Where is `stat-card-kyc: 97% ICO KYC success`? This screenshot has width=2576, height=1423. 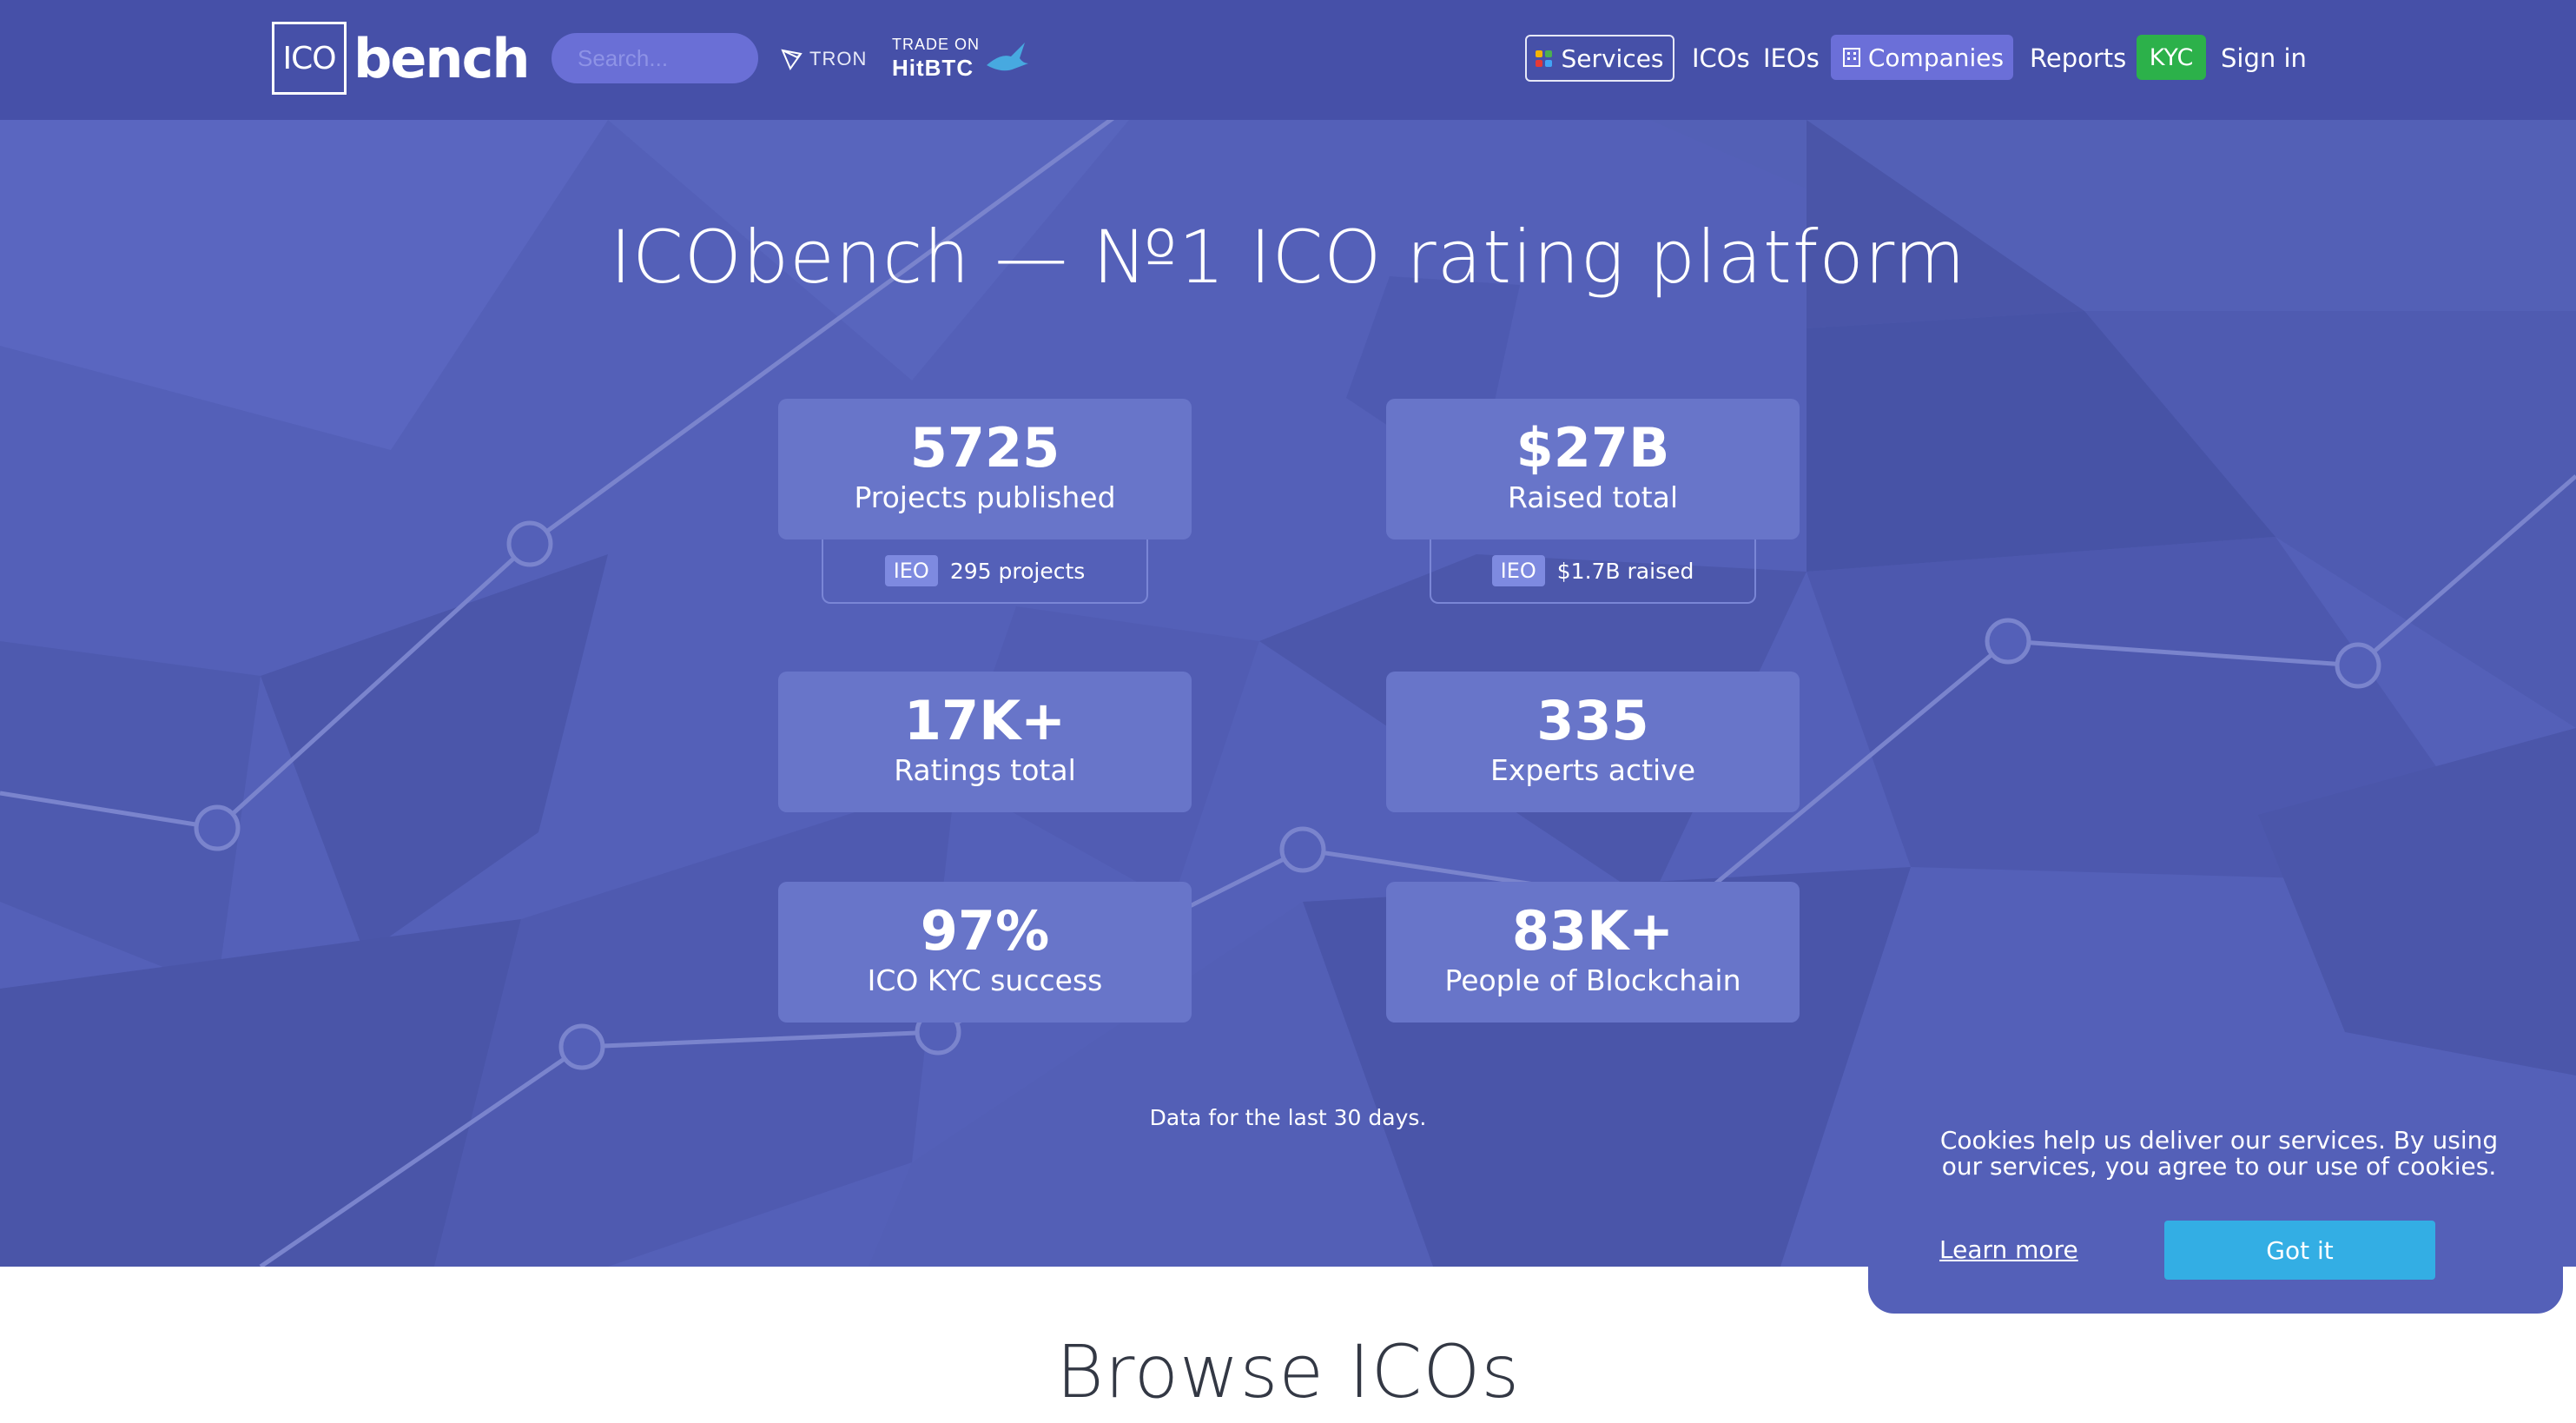
stat-card-kyc: 97% ICO KYC success is located at coordinates (985, 952).